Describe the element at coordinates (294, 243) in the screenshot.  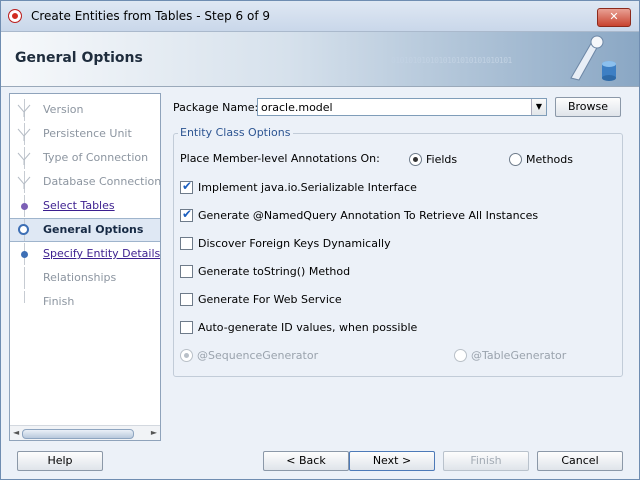
I see `checkbox-foreign-keys-label: Discover Foreign Keys Dynamically` at that location.